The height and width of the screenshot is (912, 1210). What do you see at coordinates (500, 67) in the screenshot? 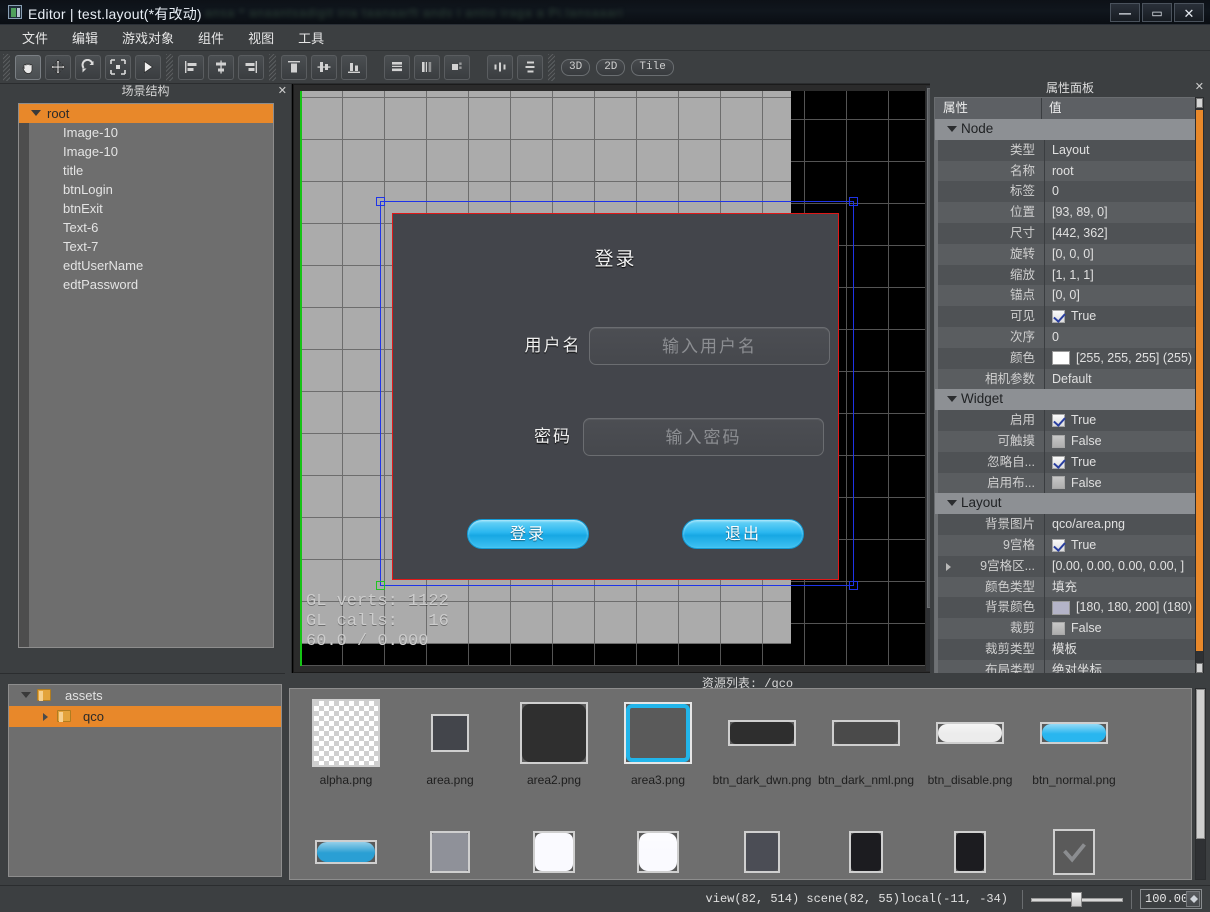
I see `distribute-horizontal-button` at bounding box center [500, 67].